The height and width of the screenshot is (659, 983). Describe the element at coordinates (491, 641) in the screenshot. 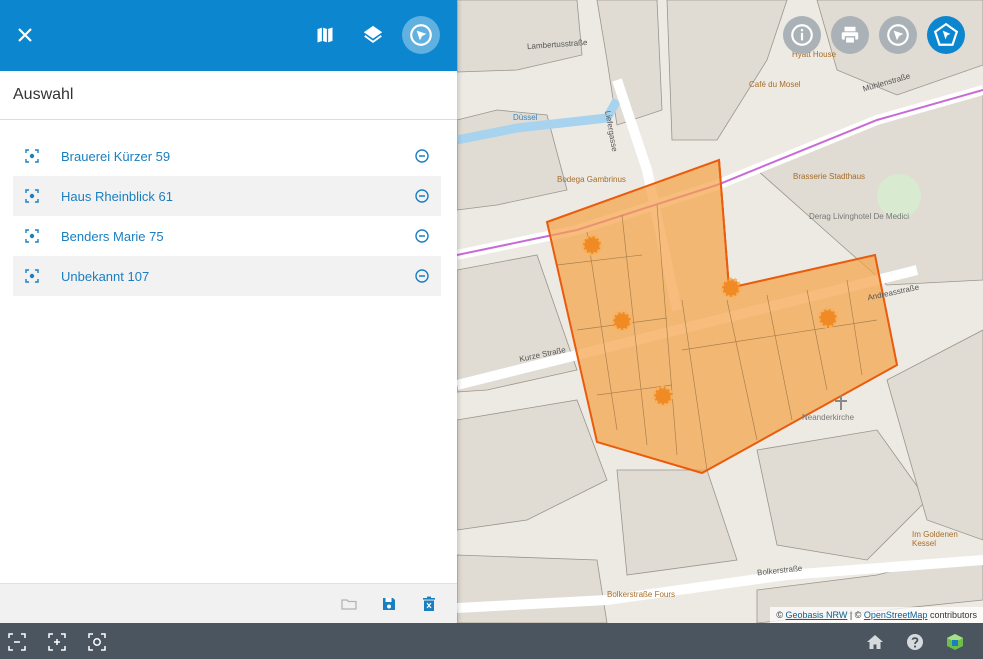

I see `status-bar` at that location.